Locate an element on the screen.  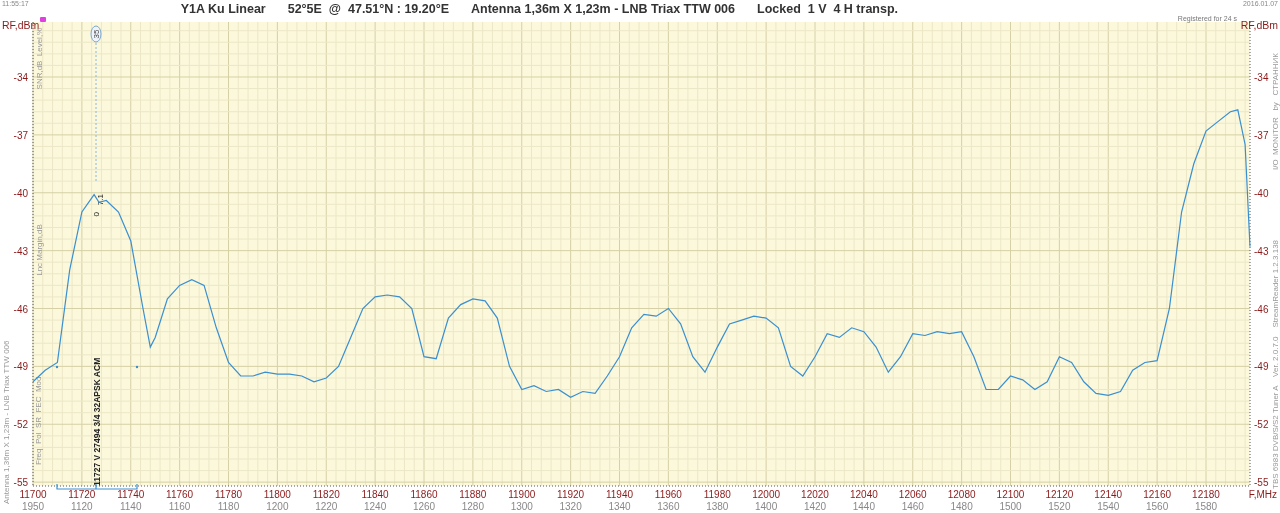
if-tick-label: 1280 is located at coordinates (472, 506).